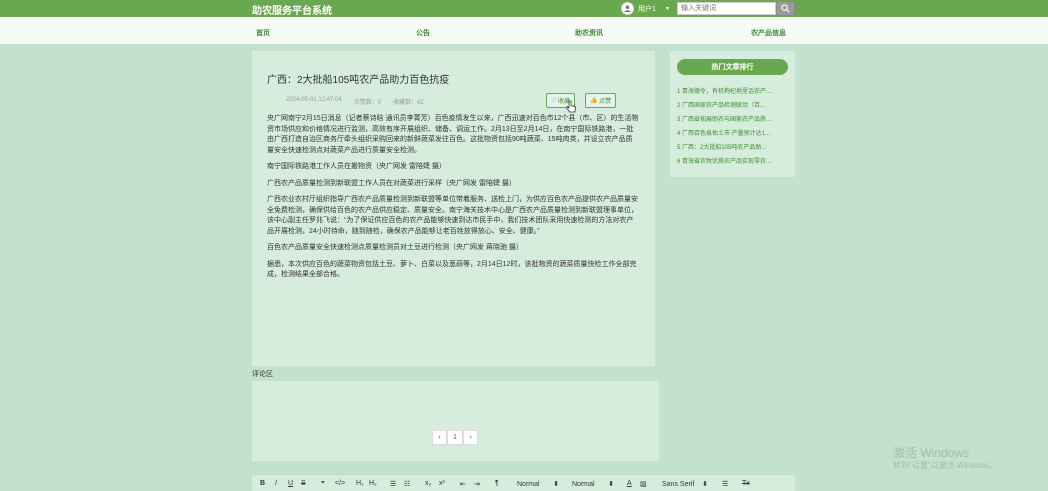 The image size is (1048, 491). I want to click on windows-activation-title: 激活 Windows, so click(931, 453).